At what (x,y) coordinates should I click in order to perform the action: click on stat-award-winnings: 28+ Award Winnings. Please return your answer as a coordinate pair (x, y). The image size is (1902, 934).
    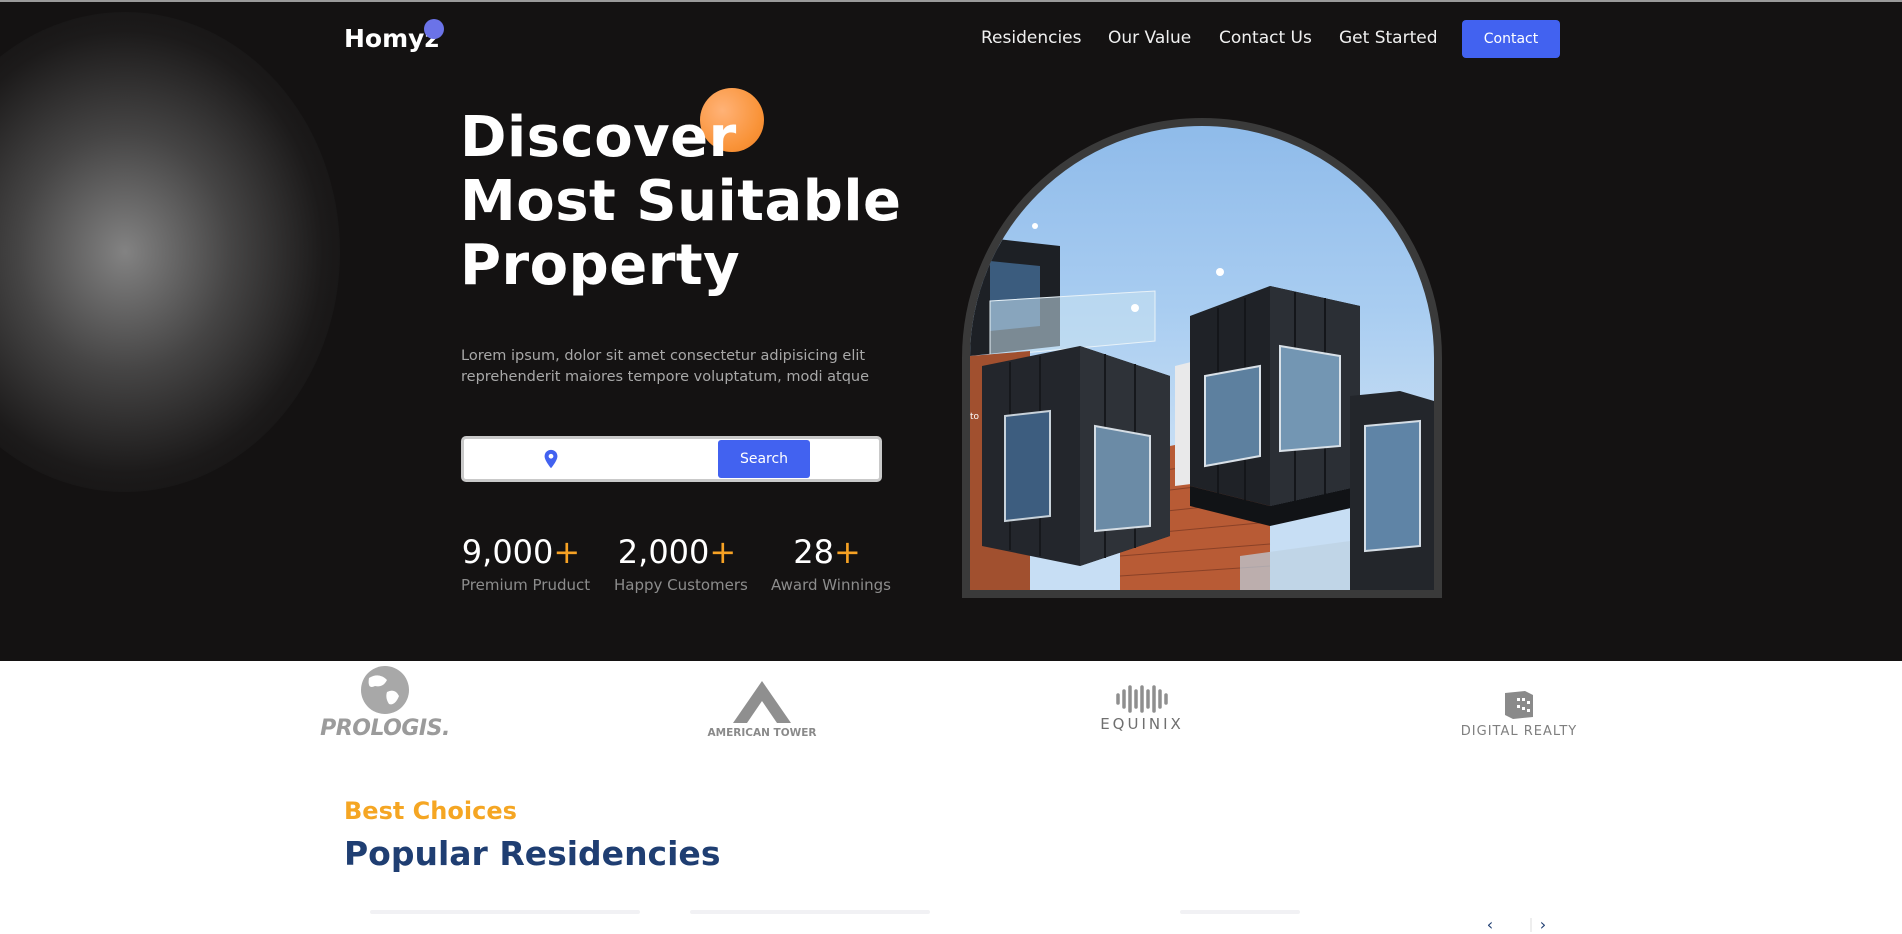
    Looking at the image, I should click on (831, 563).